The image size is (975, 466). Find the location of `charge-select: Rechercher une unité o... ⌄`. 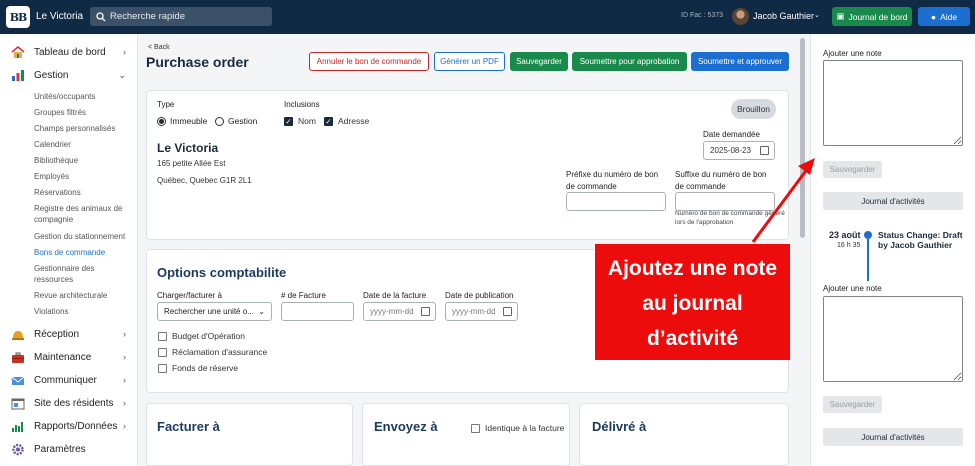

charge-select: Rechercher une unité o... ⌄ is located at coordinates (214, 311).